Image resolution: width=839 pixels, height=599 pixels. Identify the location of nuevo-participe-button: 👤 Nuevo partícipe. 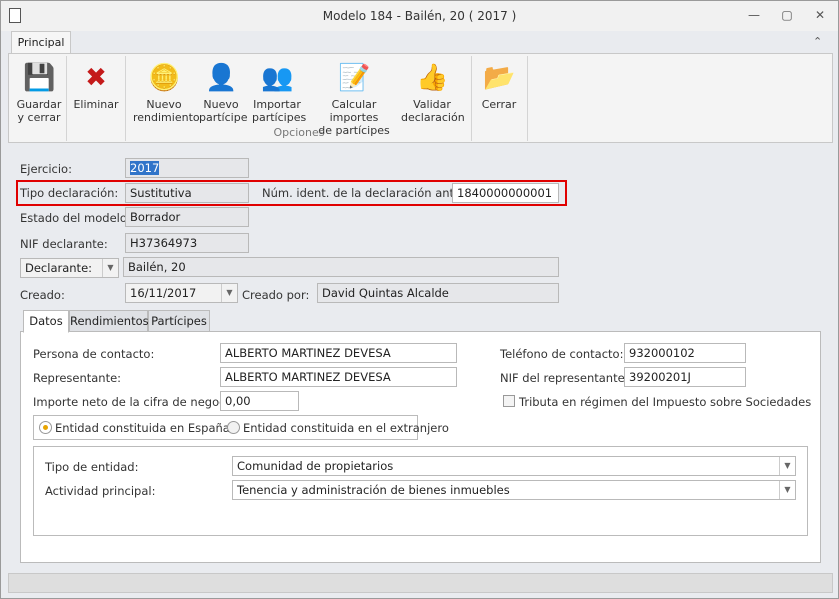
(223, 93).